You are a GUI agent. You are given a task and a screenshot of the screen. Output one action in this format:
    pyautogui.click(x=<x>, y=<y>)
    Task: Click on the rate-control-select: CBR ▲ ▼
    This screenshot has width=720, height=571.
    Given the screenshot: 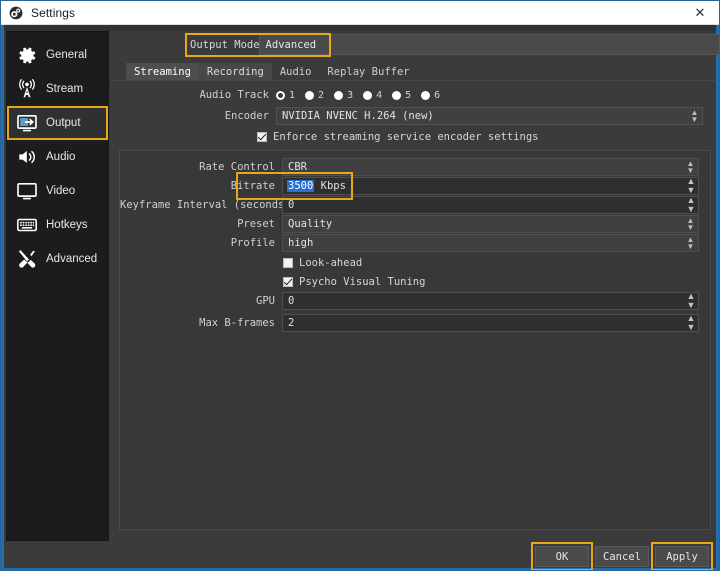 What is the action you would take?
    pyautogui.click(x=490, y=167)
    